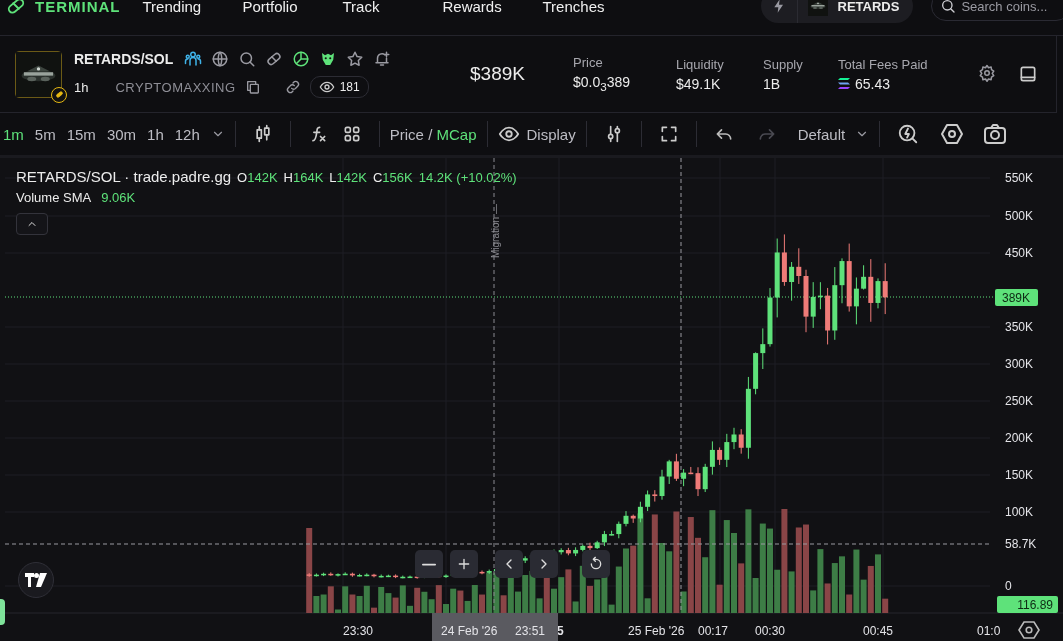  Describe the element at coordinates (121, 134) in the screenshot. I see `interval-tab: 30m` at that location.